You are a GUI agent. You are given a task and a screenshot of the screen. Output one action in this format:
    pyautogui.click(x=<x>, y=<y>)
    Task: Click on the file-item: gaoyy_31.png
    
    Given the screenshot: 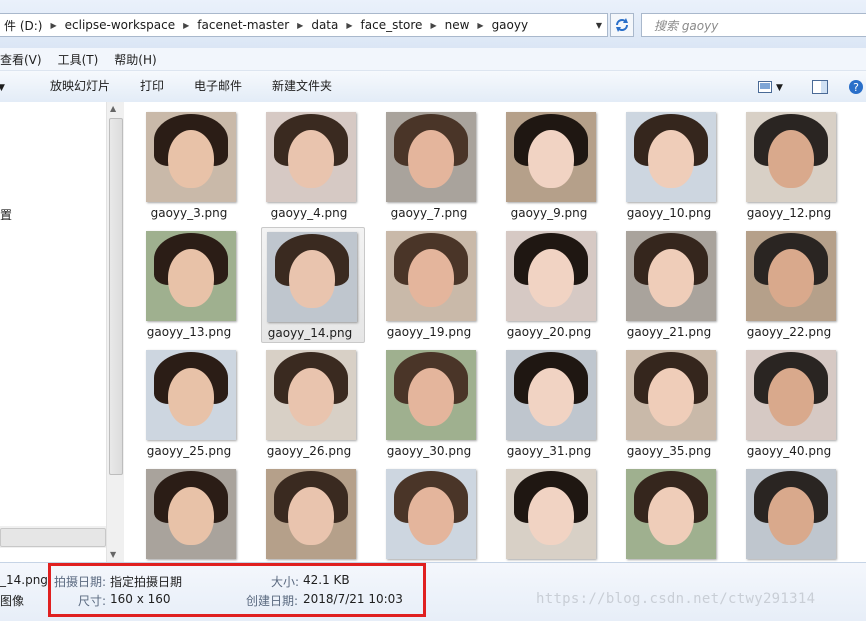 What is the action you would take?
    pyautogui.click(x=543, y=400)
    